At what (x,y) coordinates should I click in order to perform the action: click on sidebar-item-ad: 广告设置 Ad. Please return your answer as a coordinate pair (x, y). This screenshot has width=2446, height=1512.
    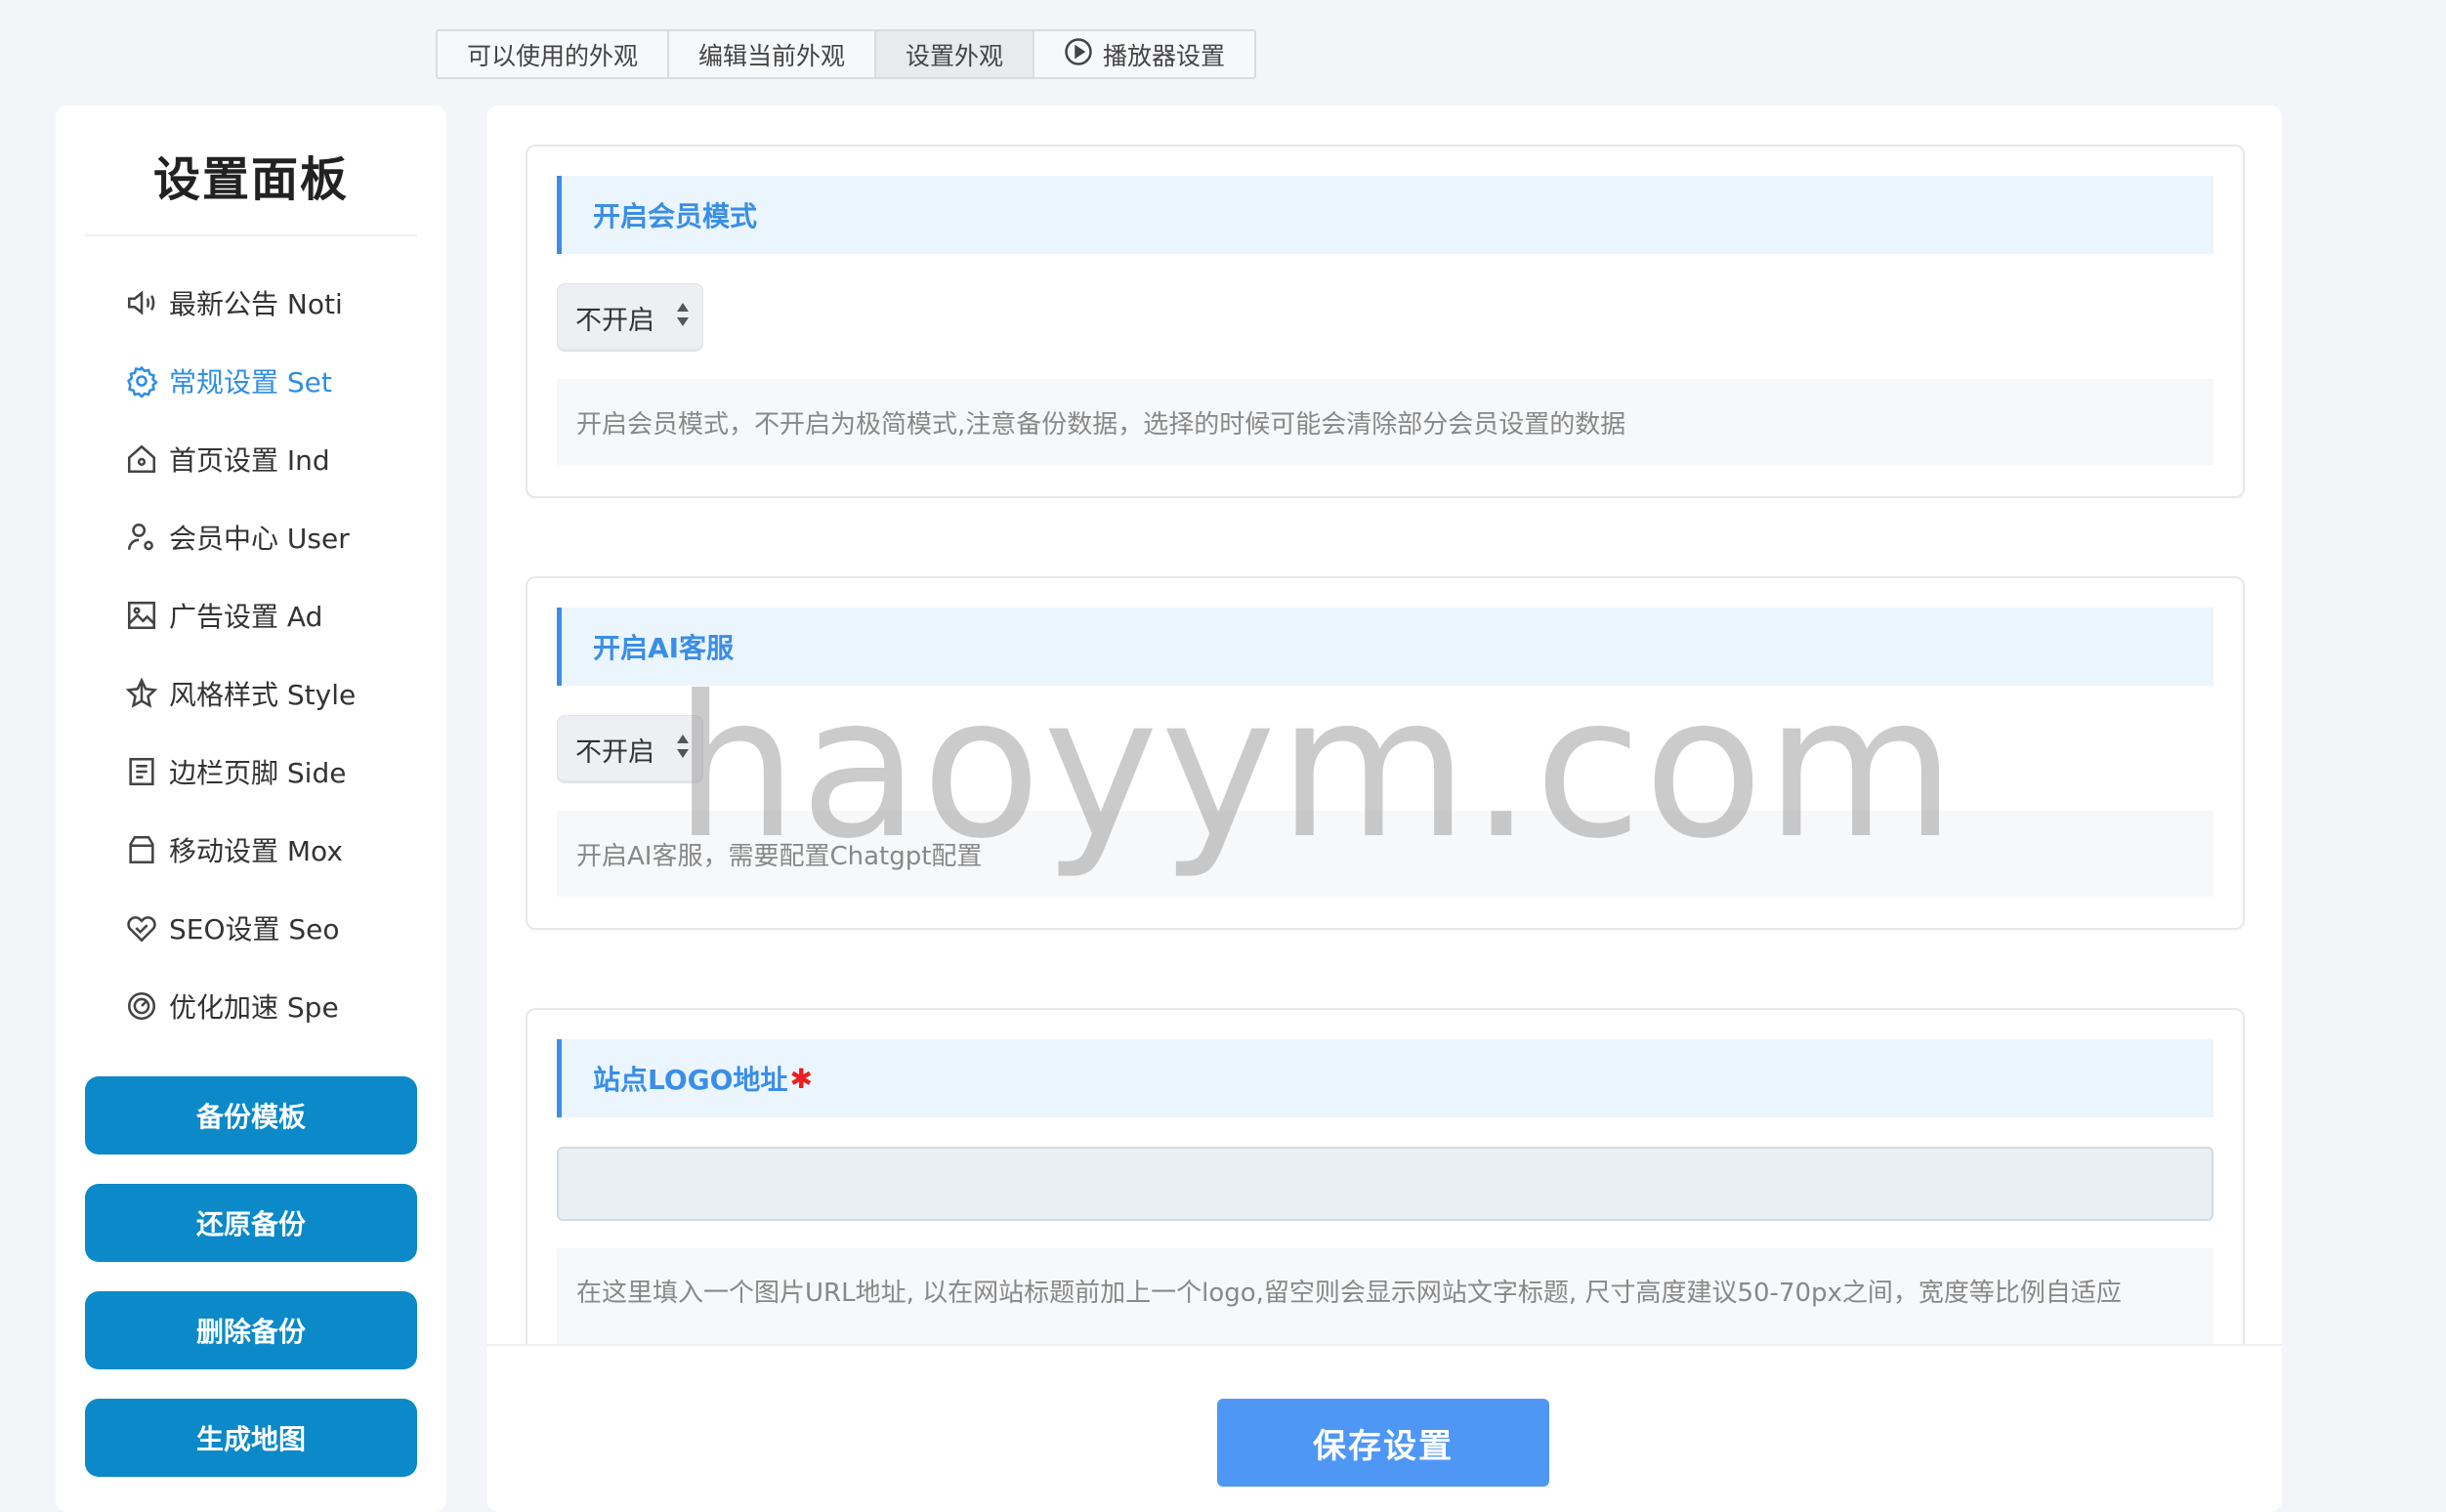
    Looking at the image, I should click on (251, 615).